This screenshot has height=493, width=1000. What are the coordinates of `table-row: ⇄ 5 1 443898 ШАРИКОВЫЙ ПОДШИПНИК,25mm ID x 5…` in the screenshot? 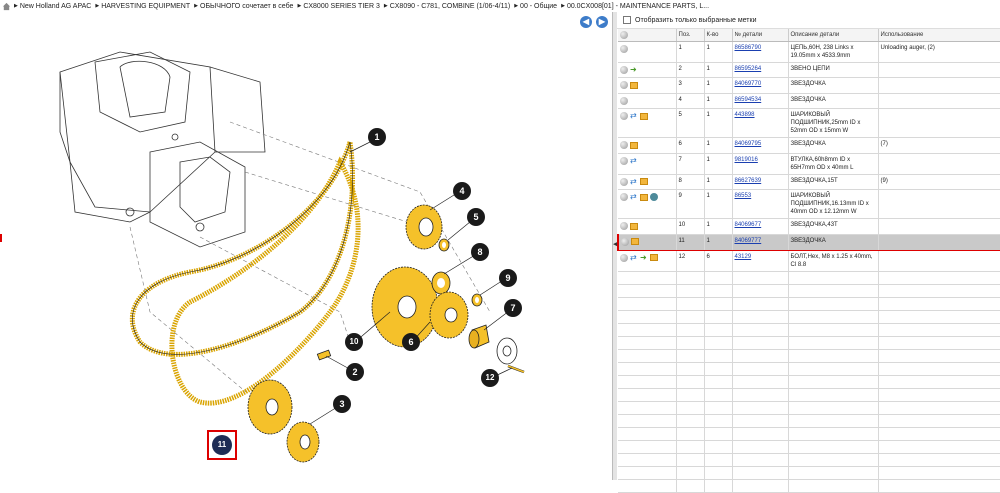 It's located at (809, 123).